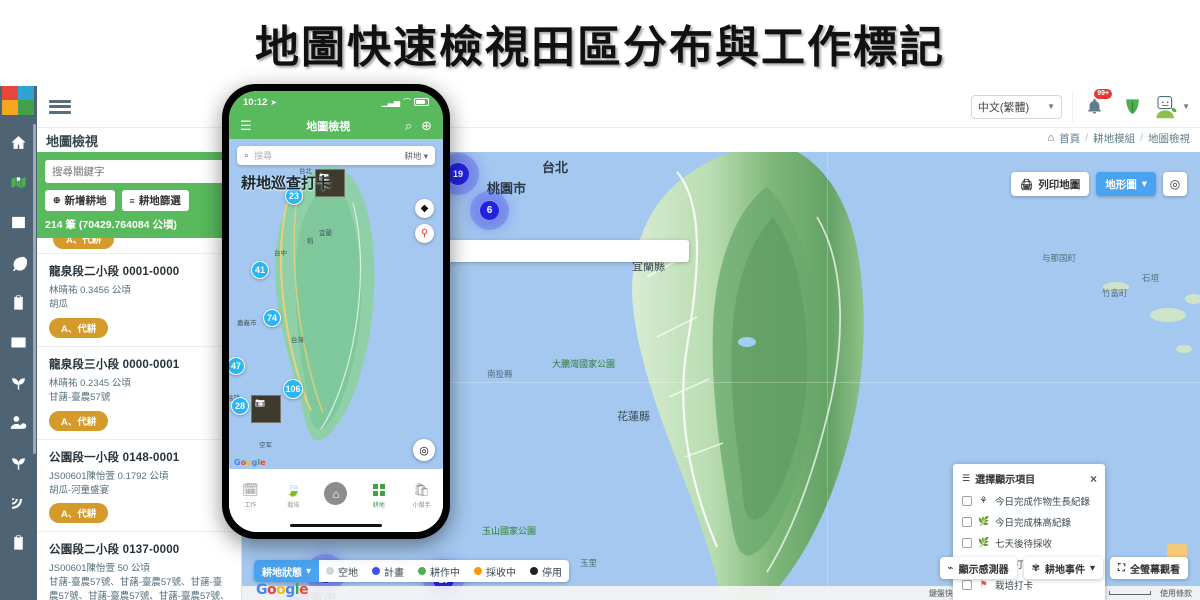 The height and width of the screenshot is (600, 1200). Describe the element at coordinates (408, 126) in the screenshot. I see `search-icon: ⌕` at that location.